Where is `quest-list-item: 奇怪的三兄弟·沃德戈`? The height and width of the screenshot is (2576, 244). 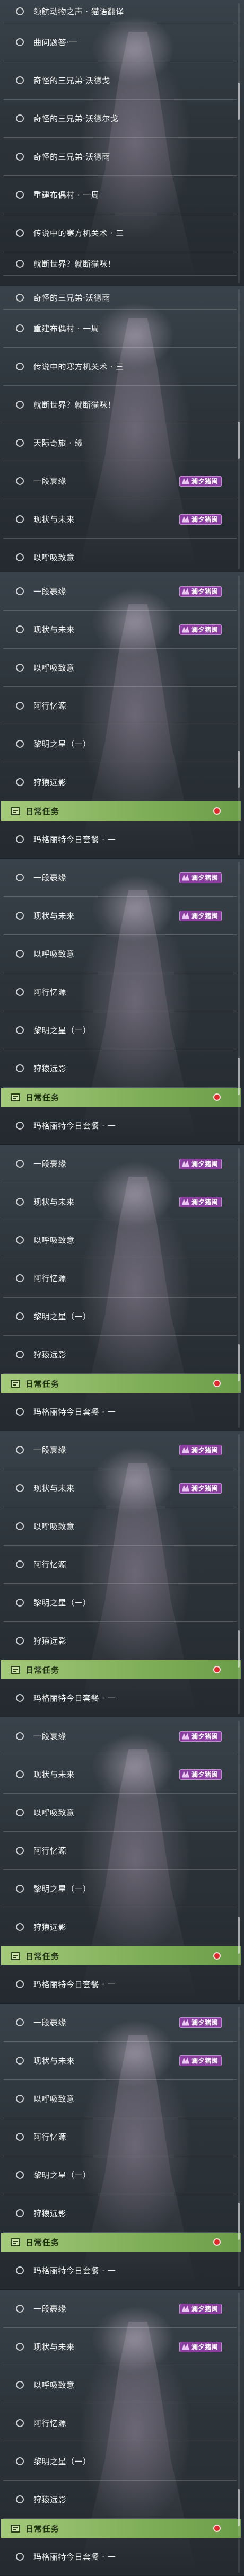 quest-list-item: 奇怪的三兄弟·沃德戈 is located at coordinates (120, 80).